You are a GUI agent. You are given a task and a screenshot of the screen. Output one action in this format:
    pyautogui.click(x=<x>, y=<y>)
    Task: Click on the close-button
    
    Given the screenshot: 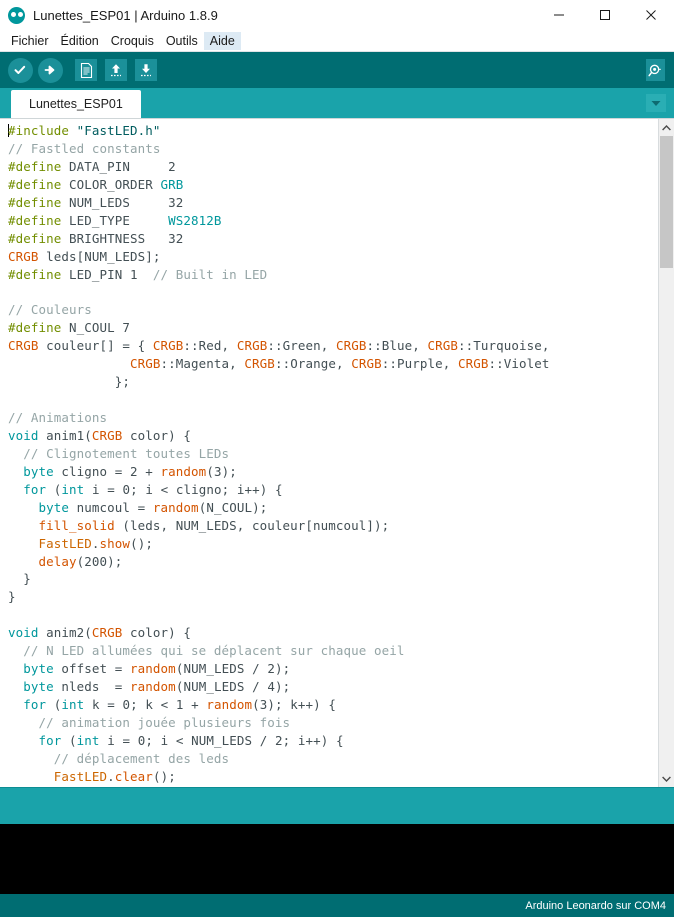 What is the action you would take?
    pyautogui.click(x=651, y=15)
    